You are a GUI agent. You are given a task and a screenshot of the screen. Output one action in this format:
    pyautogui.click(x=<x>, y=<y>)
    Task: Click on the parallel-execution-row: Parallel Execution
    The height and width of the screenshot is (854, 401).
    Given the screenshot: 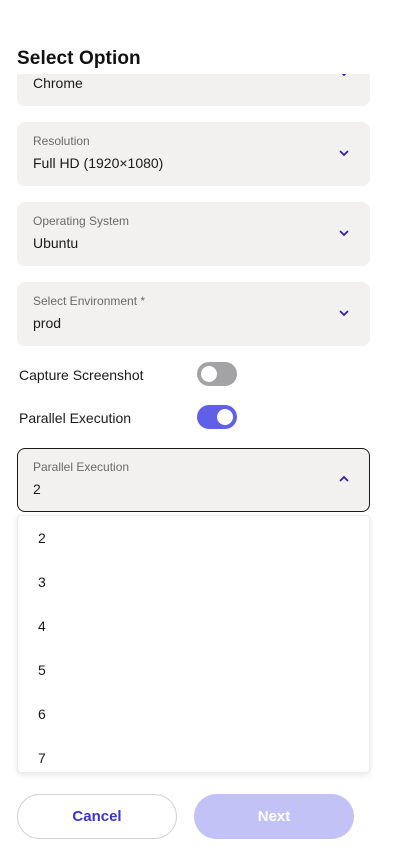 What is the action you would take?
    pyautogui.click(x=134, y=418)
    